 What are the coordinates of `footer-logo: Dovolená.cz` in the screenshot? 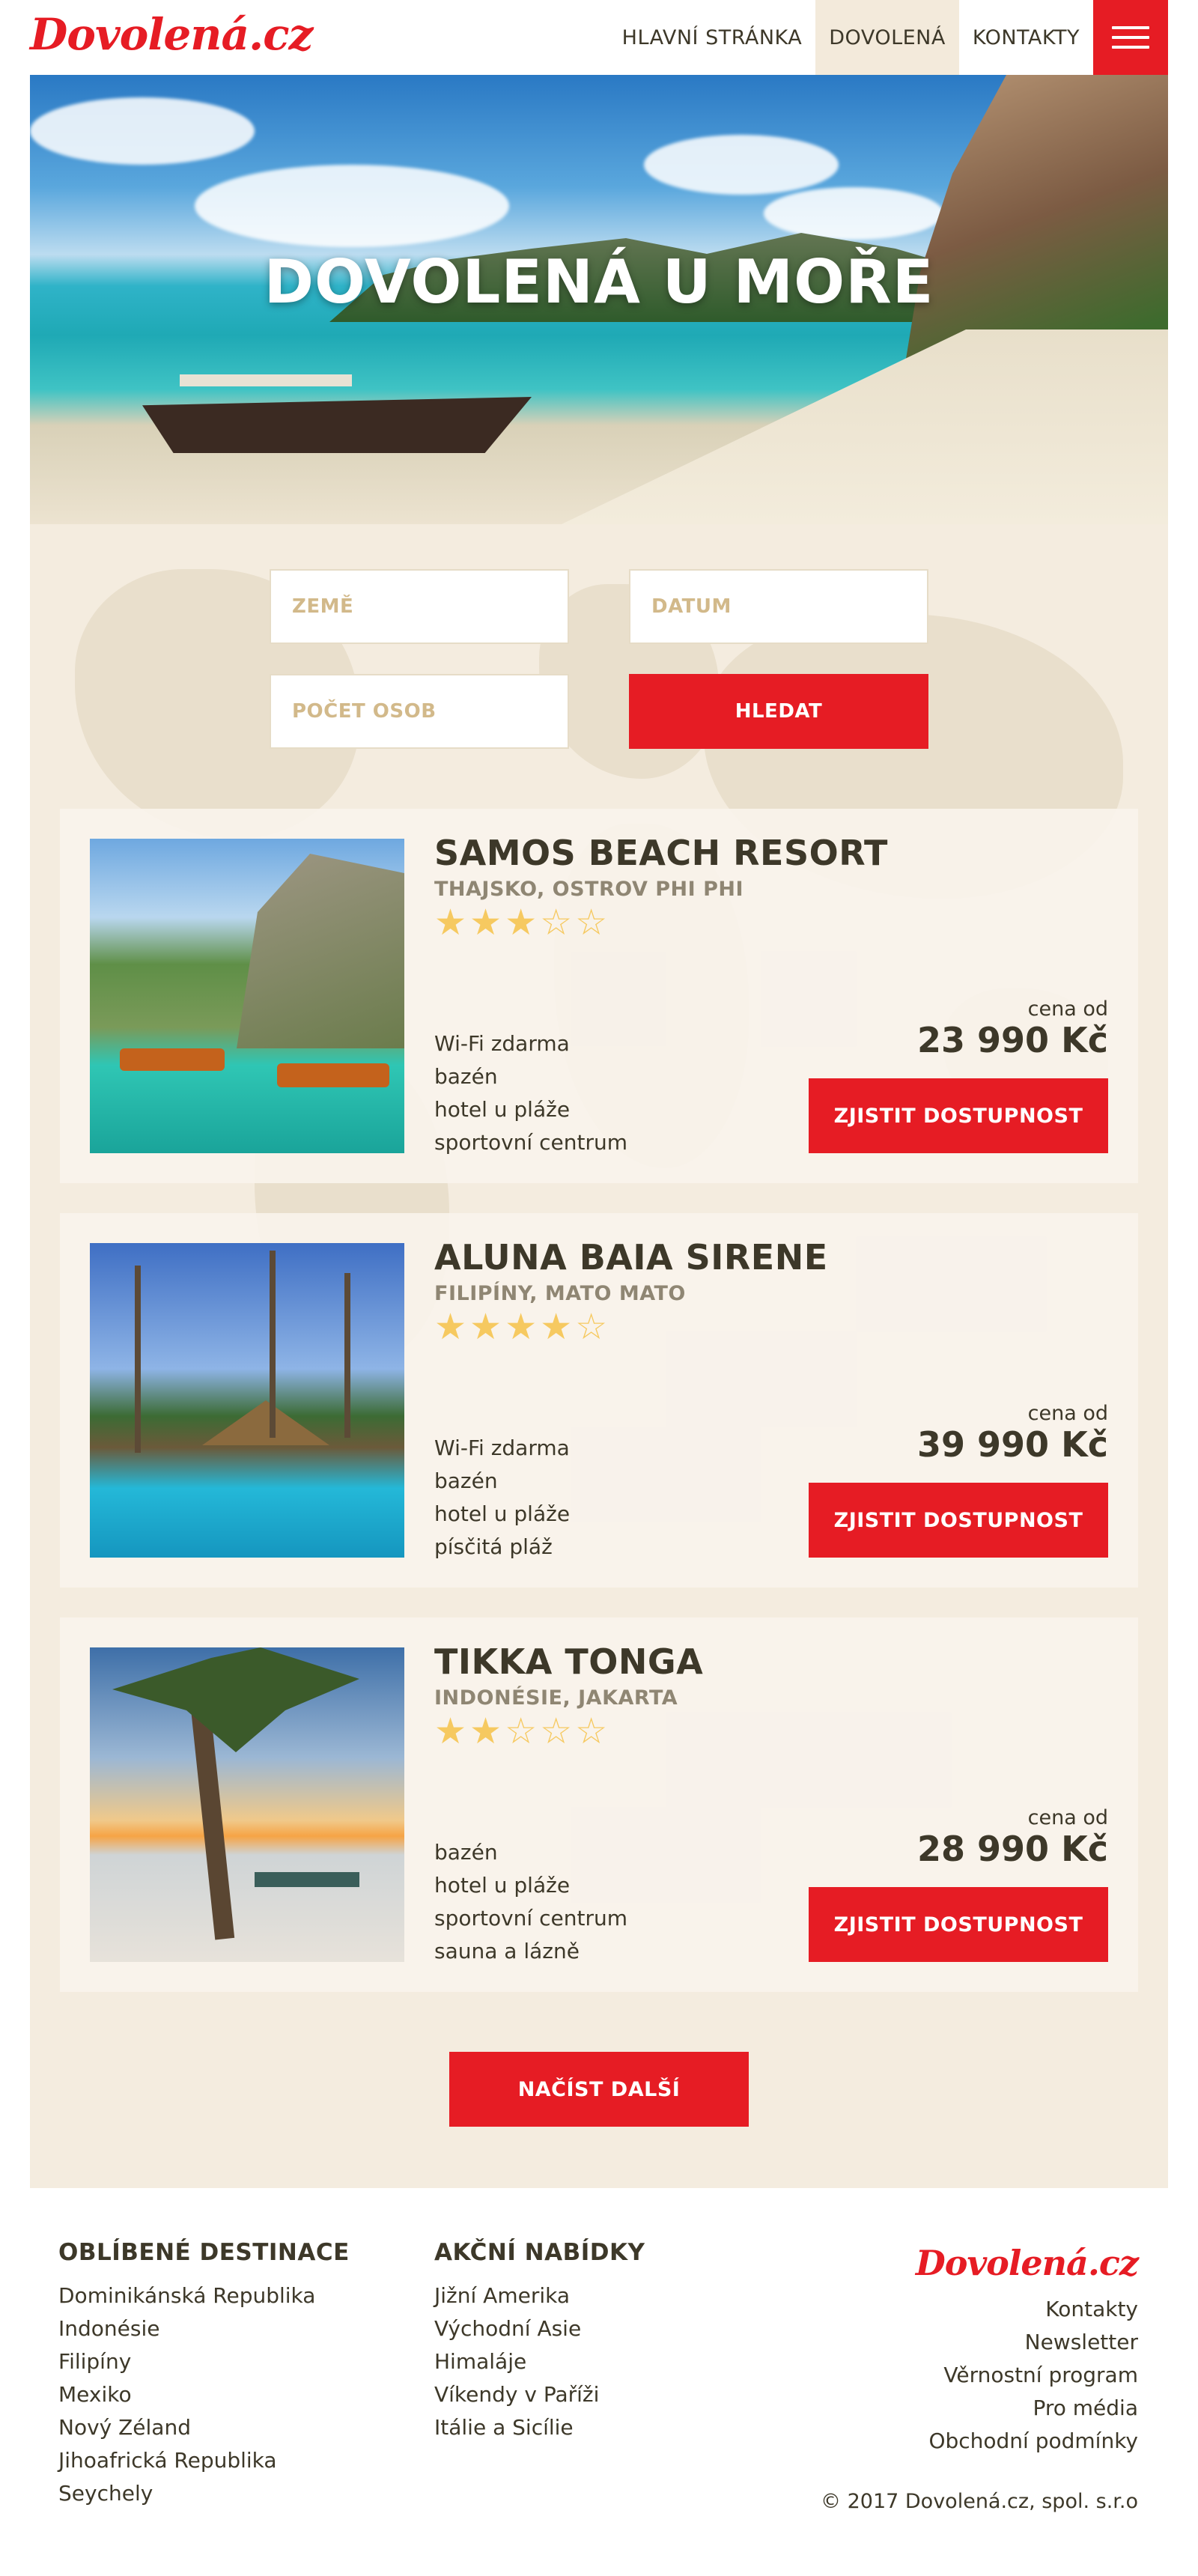 It's located at (1027, 2263).